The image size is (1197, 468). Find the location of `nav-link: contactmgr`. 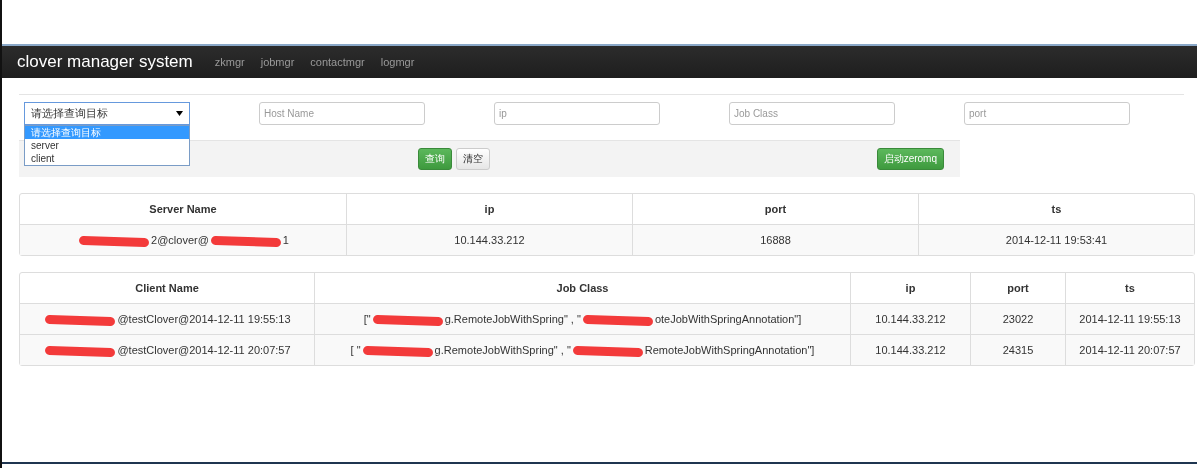

nav-link: contactmgr is located at coordinates (337, 62).